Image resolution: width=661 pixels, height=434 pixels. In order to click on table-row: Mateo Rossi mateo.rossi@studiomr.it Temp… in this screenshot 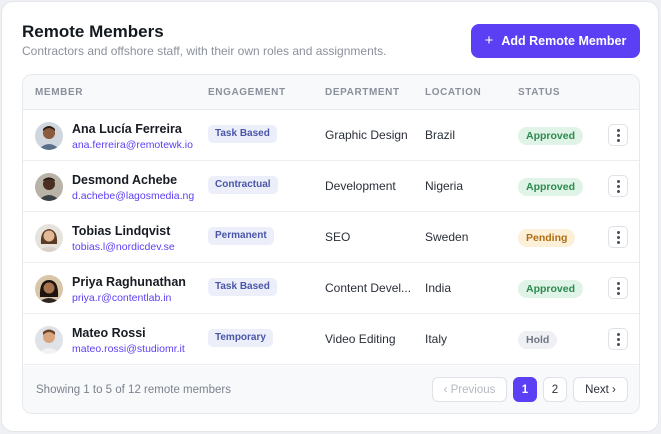, I will do `click(331, 339)`.